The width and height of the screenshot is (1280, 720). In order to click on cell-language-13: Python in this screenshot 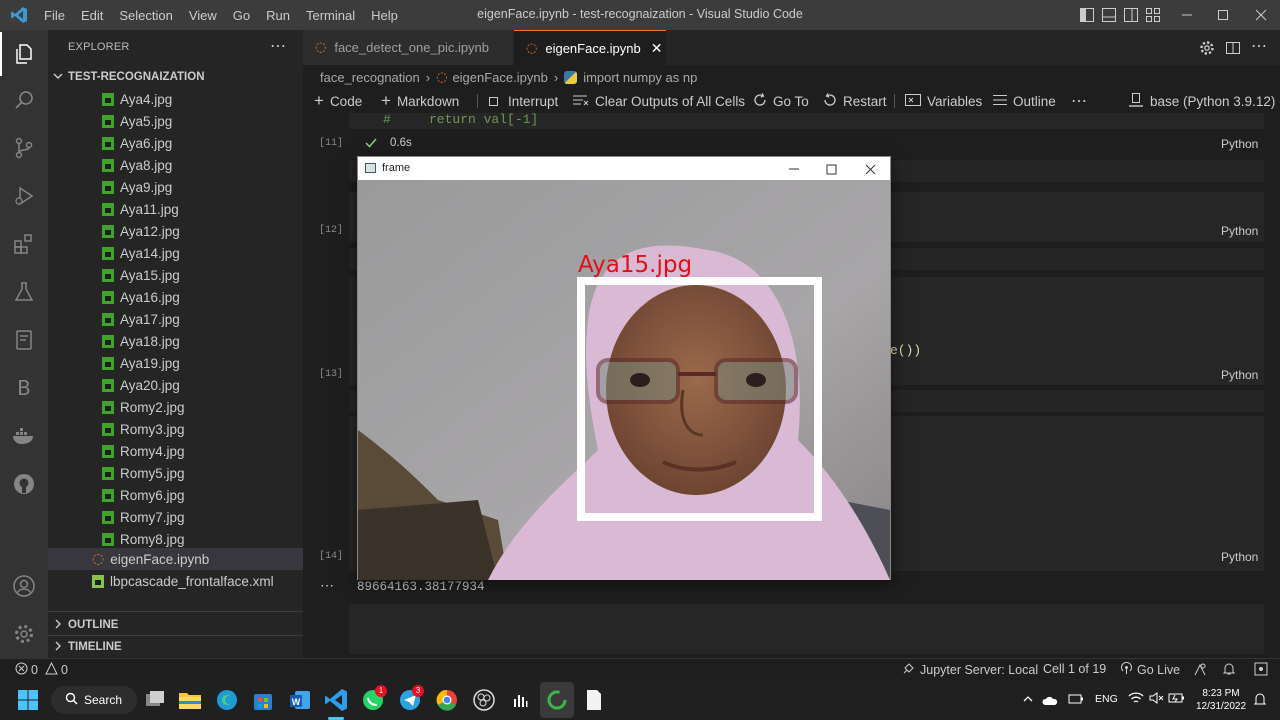, I will do `click(1239, 375)`.